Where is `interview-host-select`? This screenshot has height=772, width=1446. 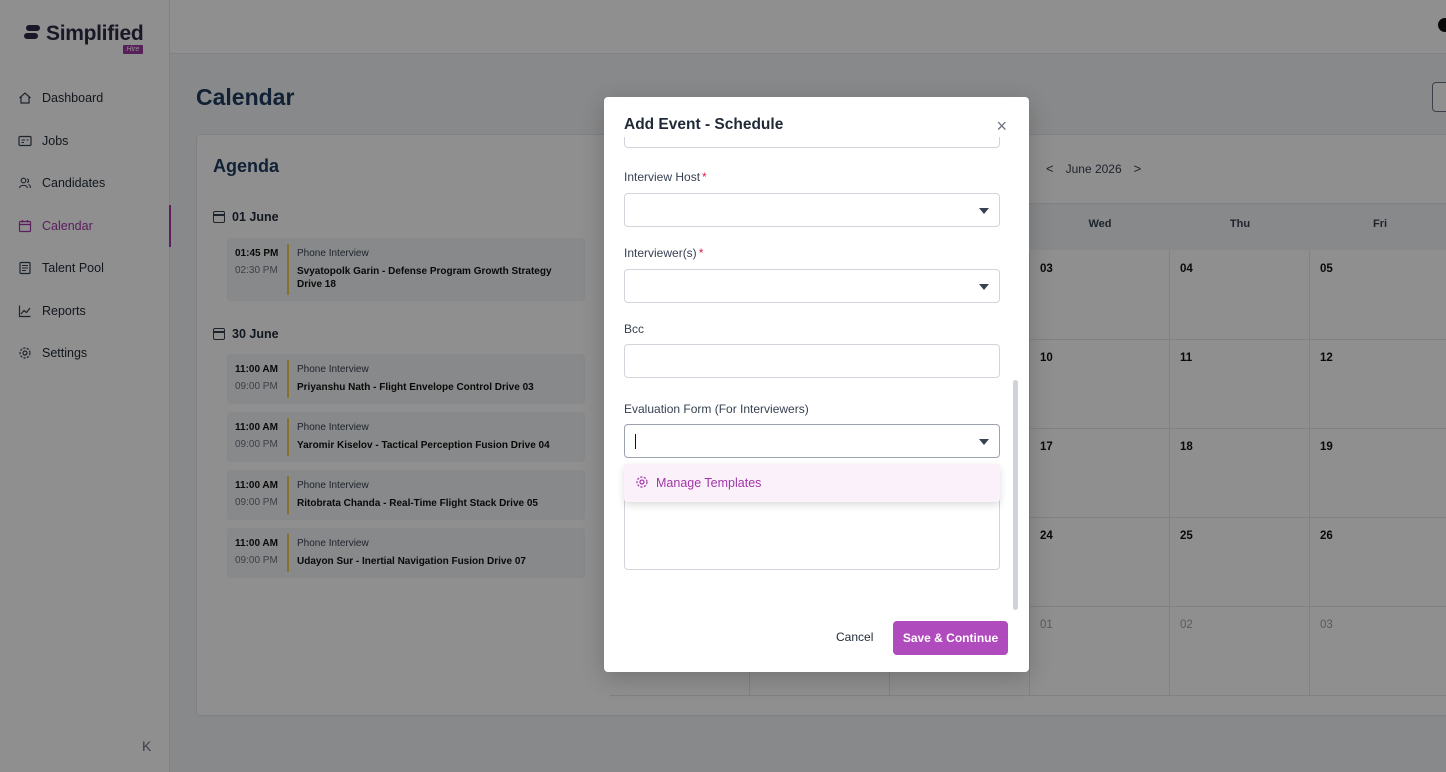 interview-host-select is located at coordinates (812, 210).